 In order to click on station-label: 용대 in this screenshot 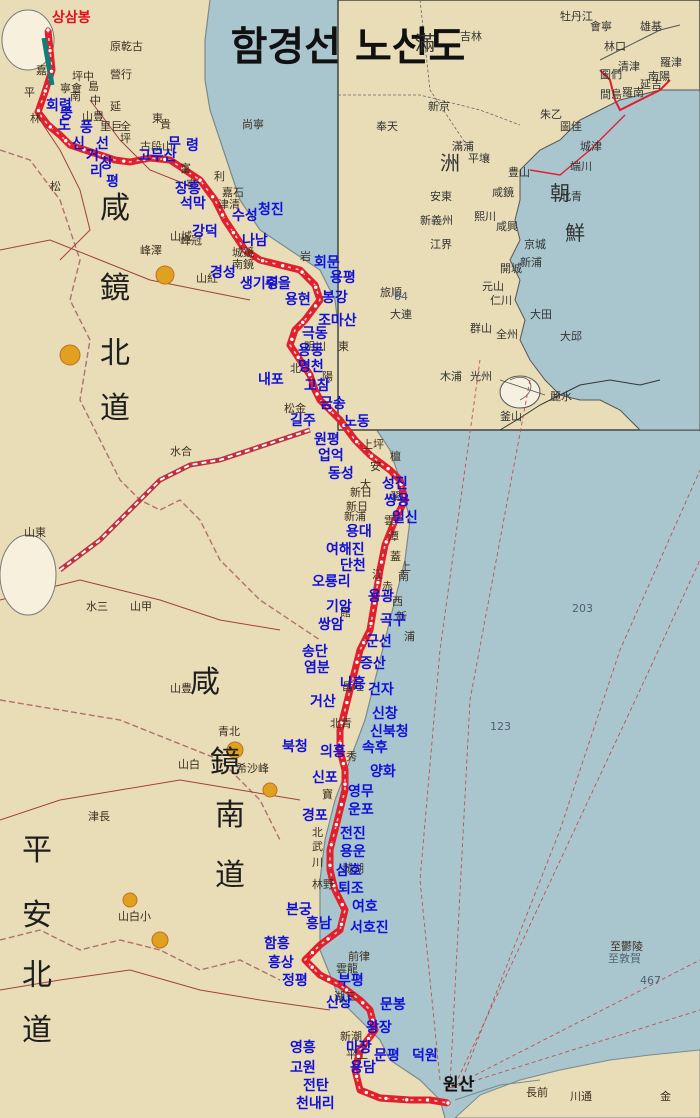, I will do `click(359, 532)`.